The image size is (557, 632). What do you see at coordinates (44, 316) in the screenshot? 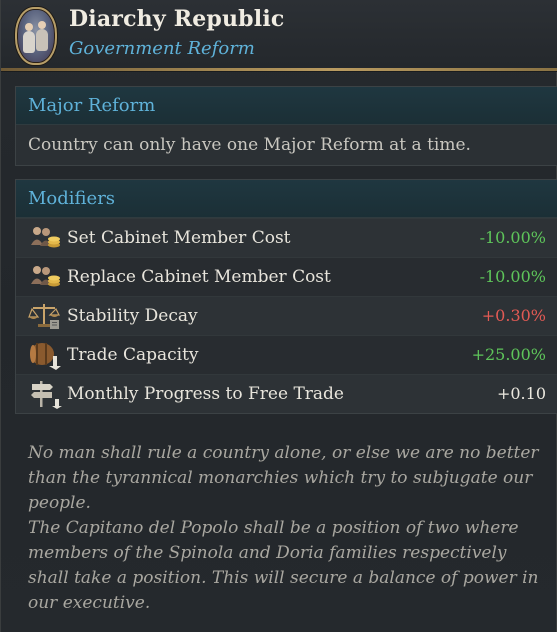
I see `stability-scales-icon` at bounding box center [44, 316].